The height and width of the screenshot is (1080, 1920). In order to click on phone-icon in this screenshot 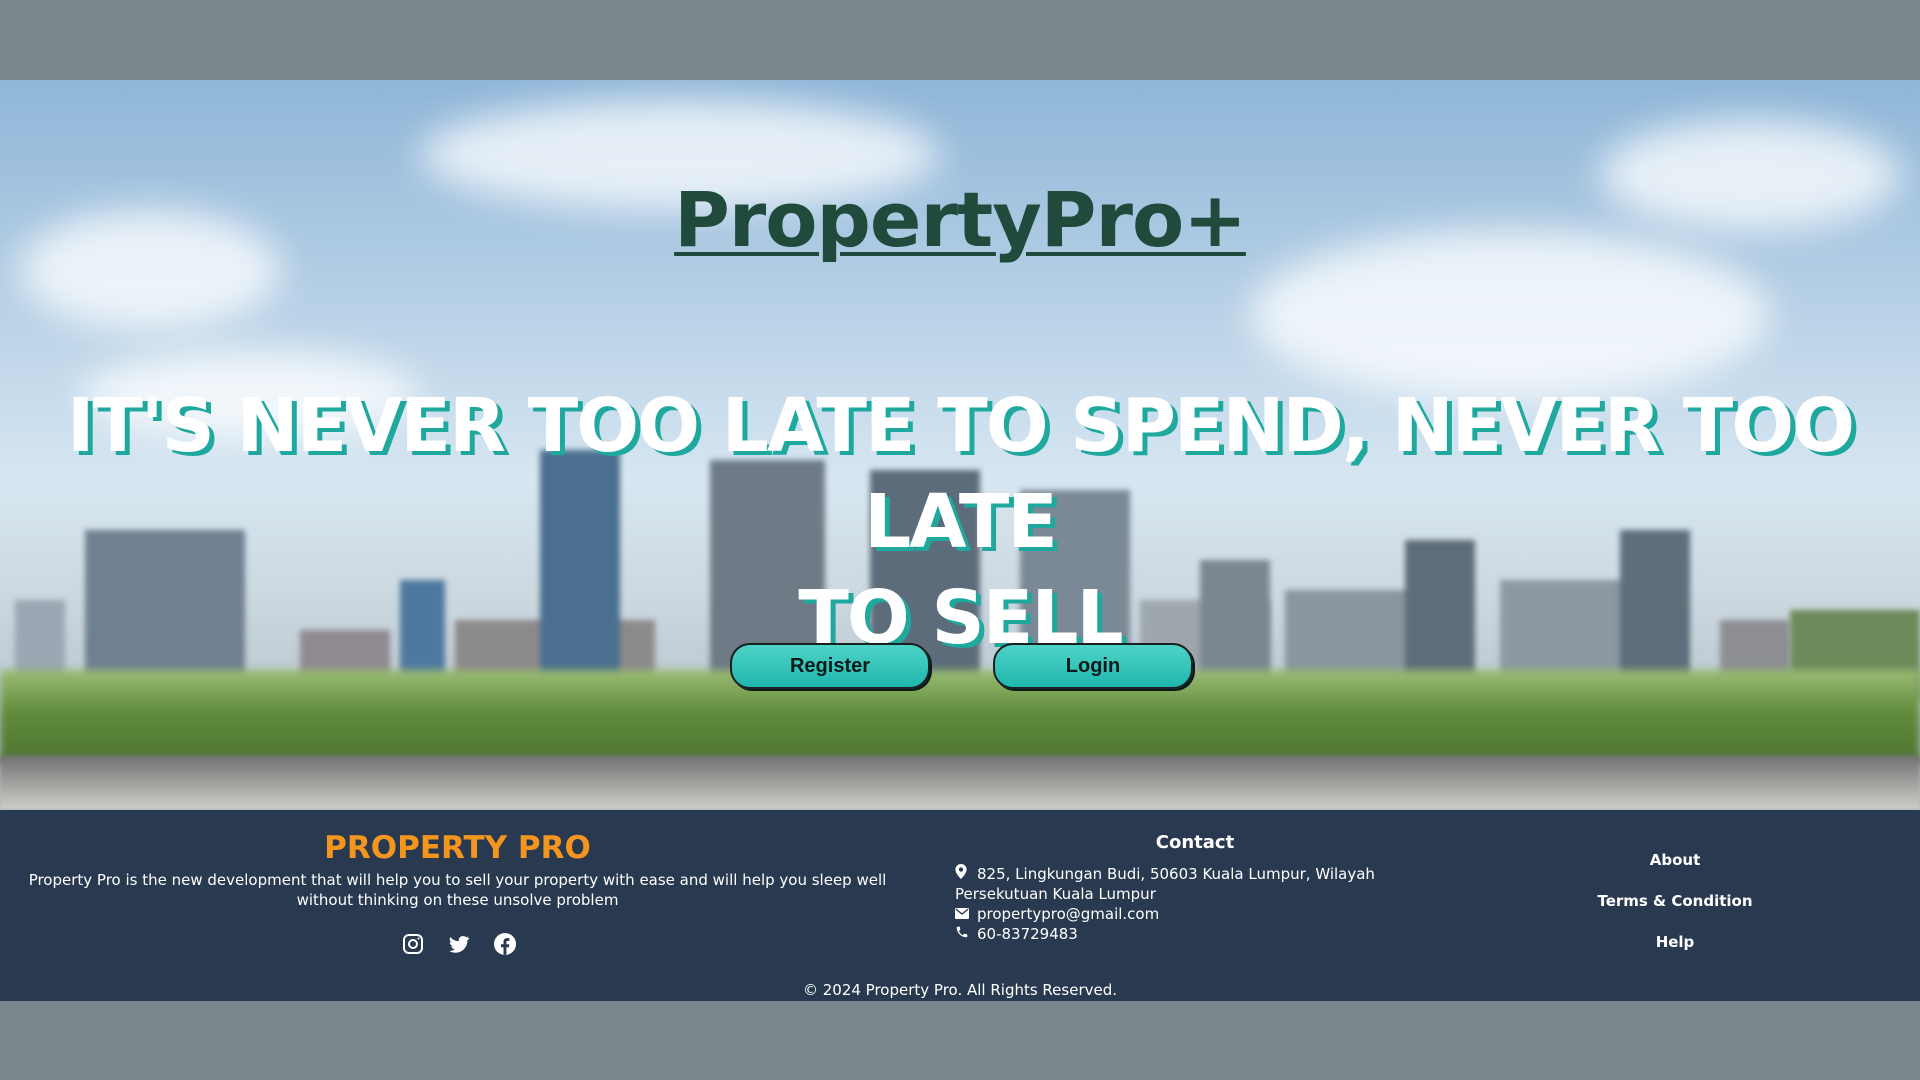, I will do `click(963, 934)`.